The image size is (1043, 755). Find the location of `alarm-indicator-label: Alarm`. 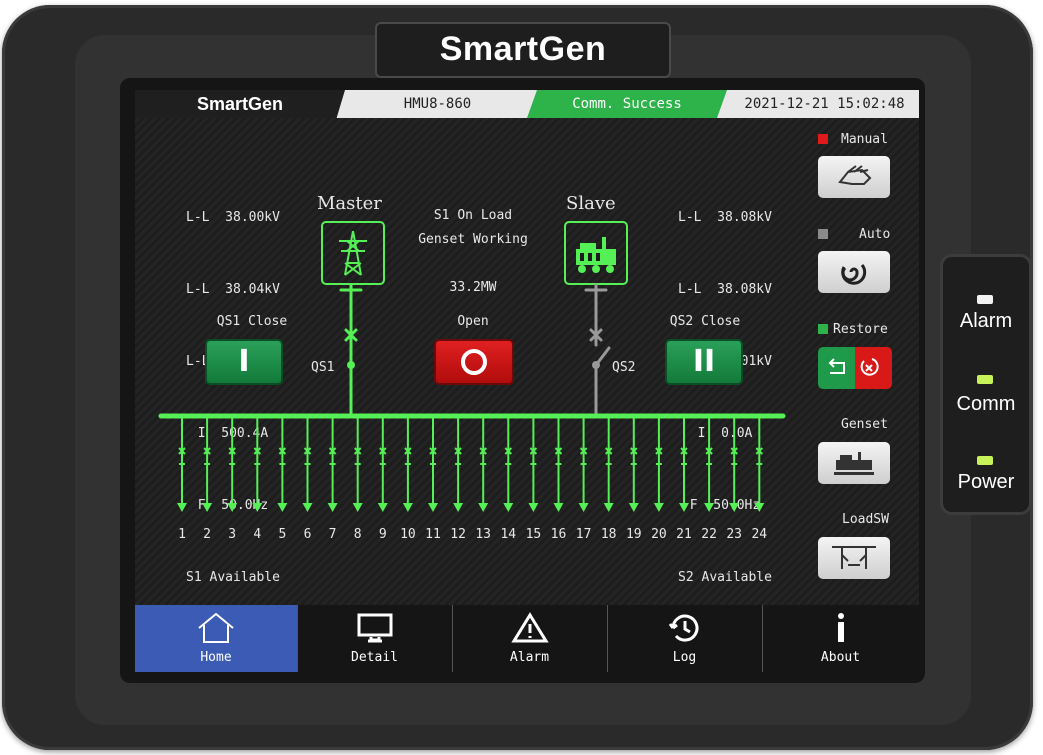

alarm-indicator-label: Alarm is located at coordinates (986, 321).